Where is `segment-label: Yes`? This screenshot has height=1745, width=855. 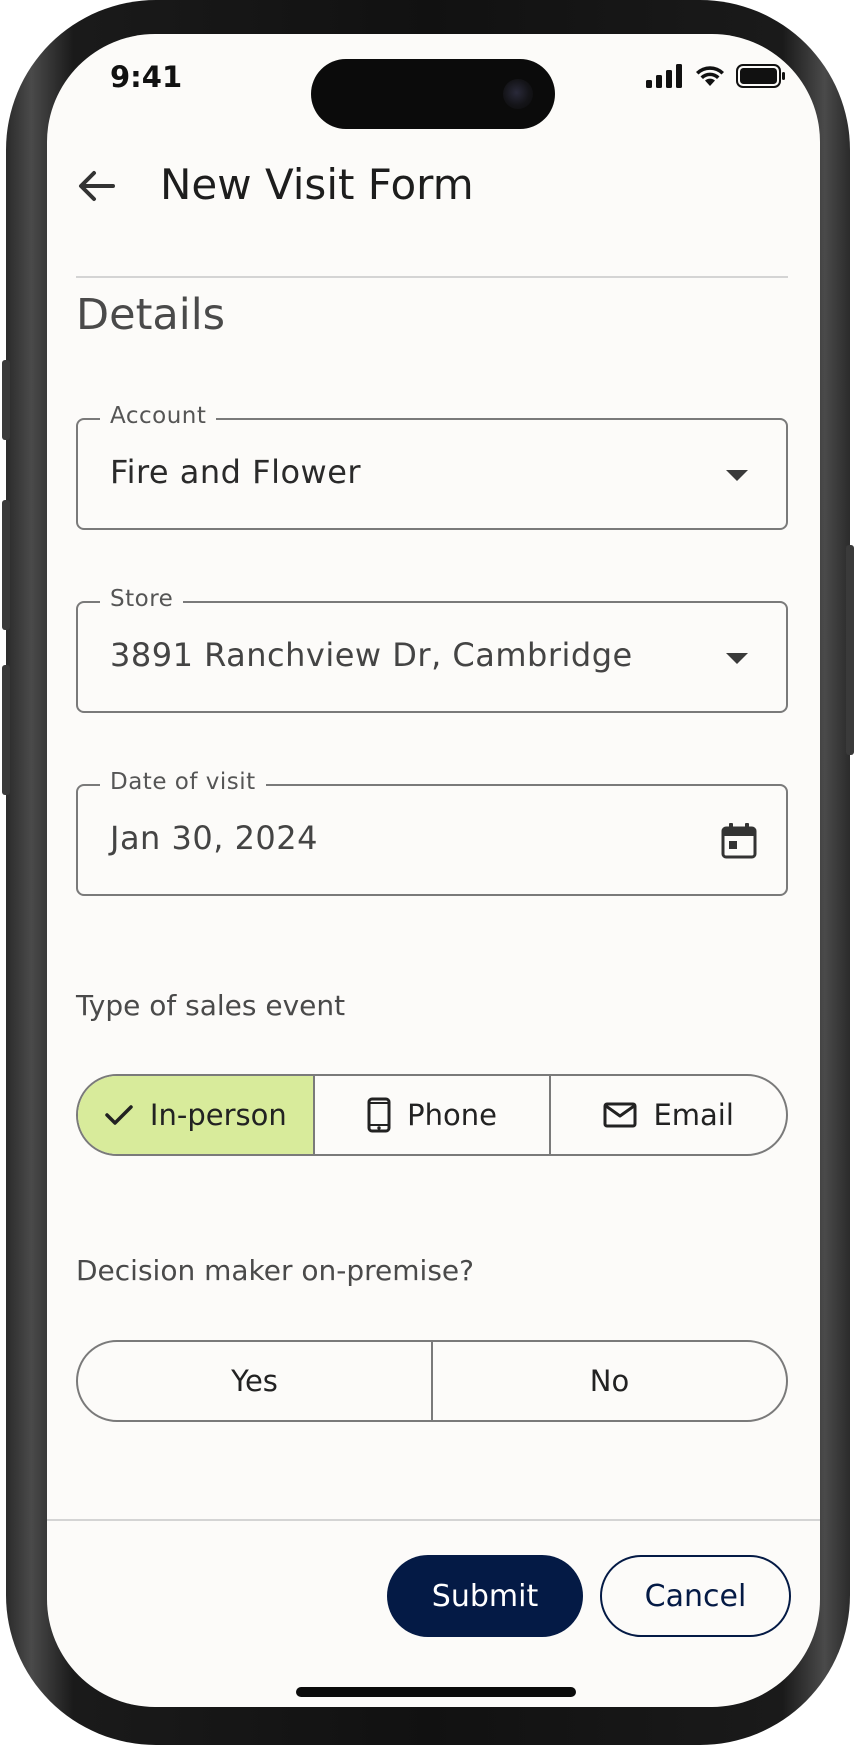
segment-label: Yes is located at coordinates (254, 1381).